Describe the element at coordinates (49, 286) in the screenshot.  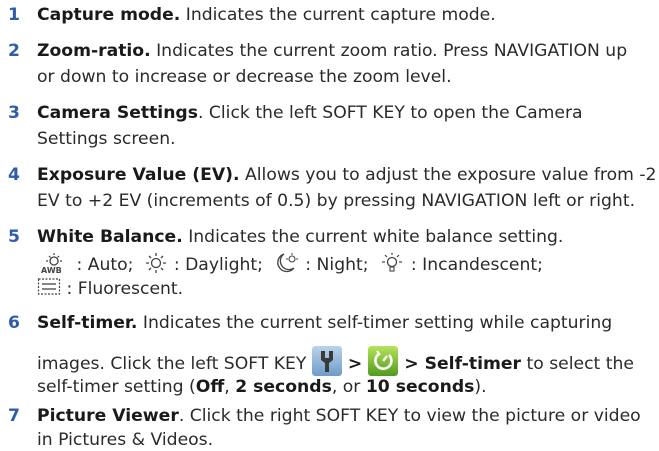
I see `fluorescent-wb-icon` at that location.